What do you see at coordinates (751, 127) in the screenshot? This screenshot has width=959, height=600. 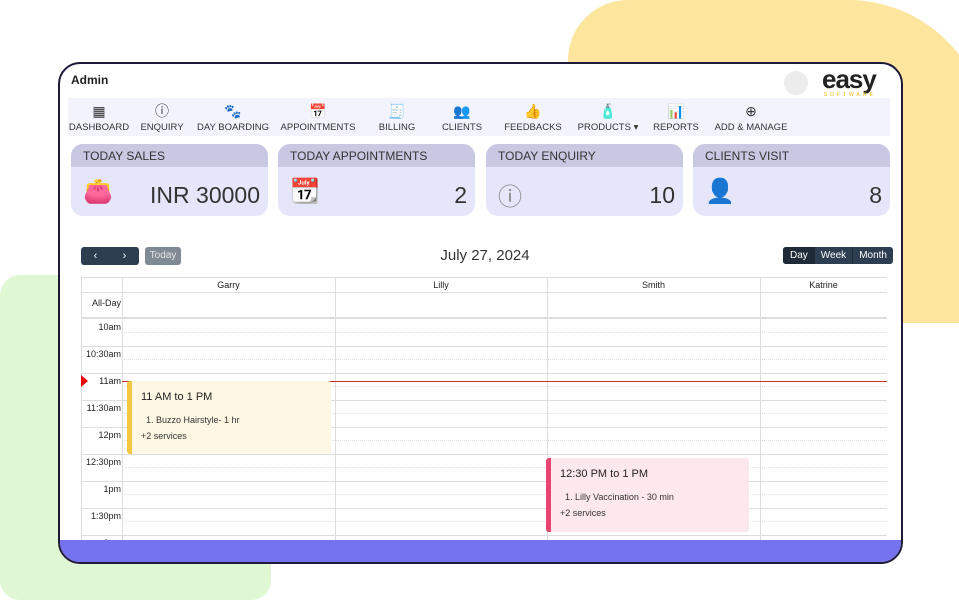 I see `nav-label: ADD & MANAGE` at bounding box center [751, 127].